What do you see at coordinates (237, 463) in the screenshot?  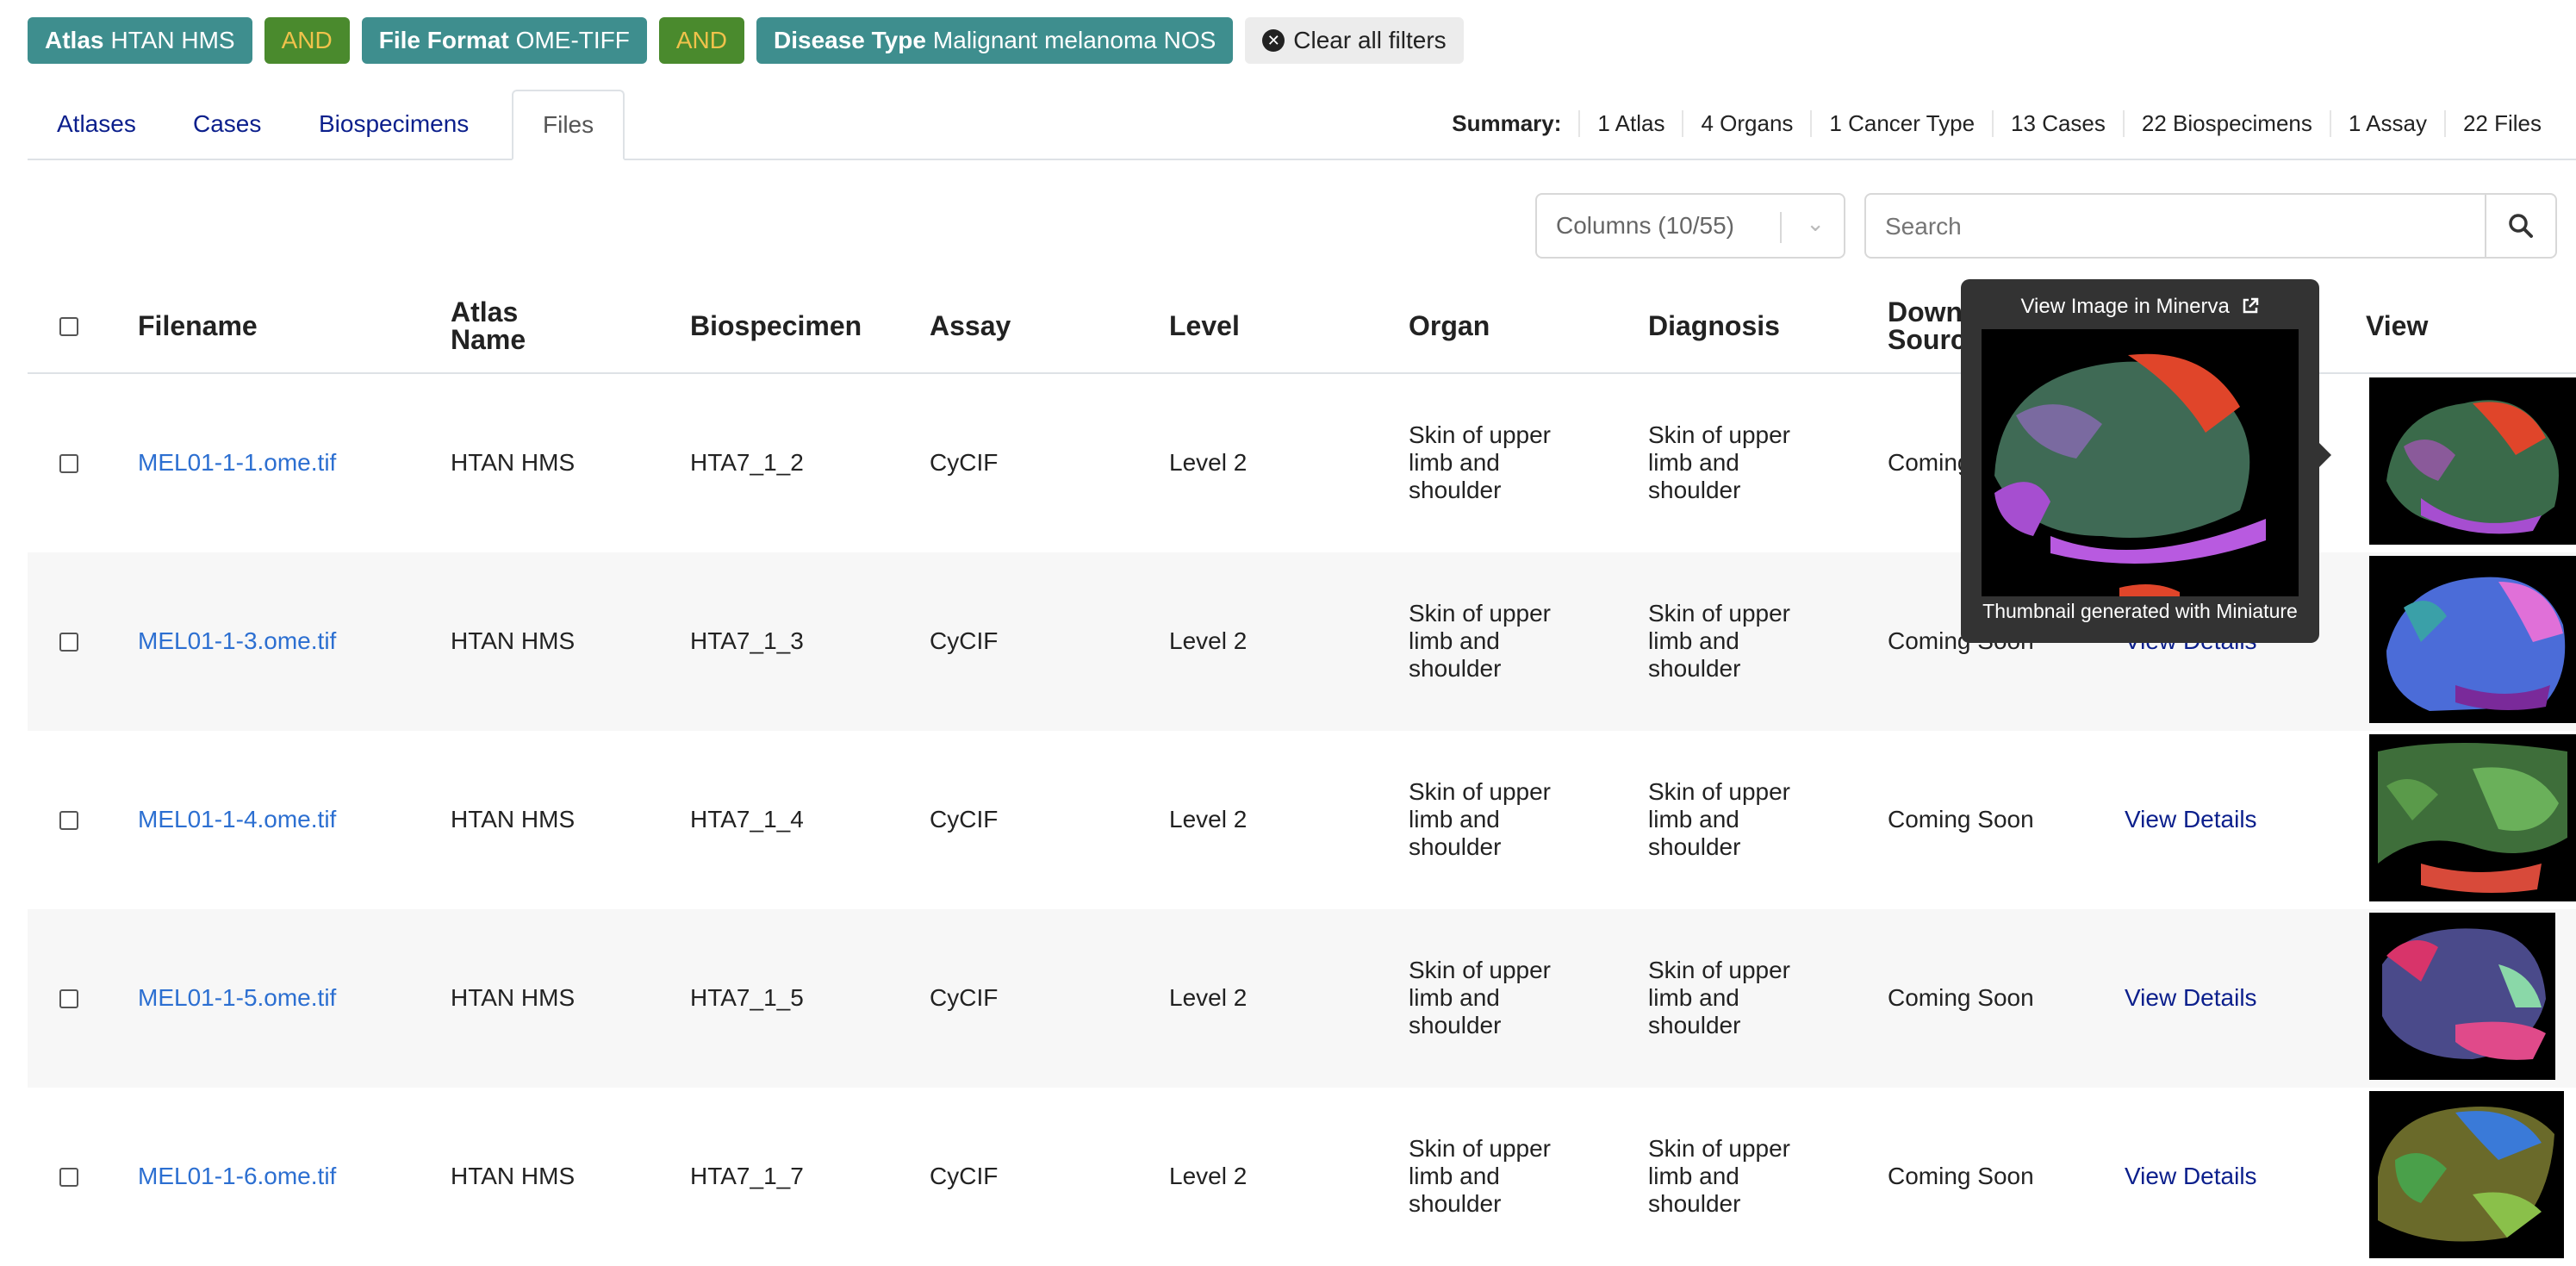 I see `filename-link: MEL01-1-1.ome.tif` at bounding box center [237, 463].